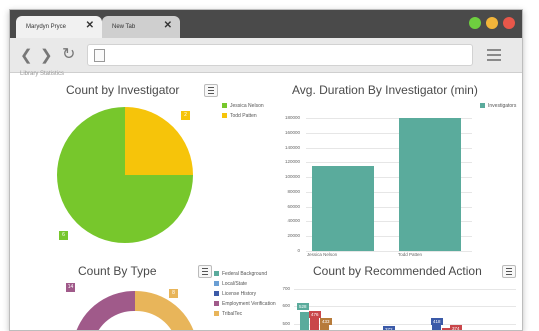 The image size is (539, 331). Describe the element at coordinates (125, 175) in the screenshot. I see `pie-chart` at that location.